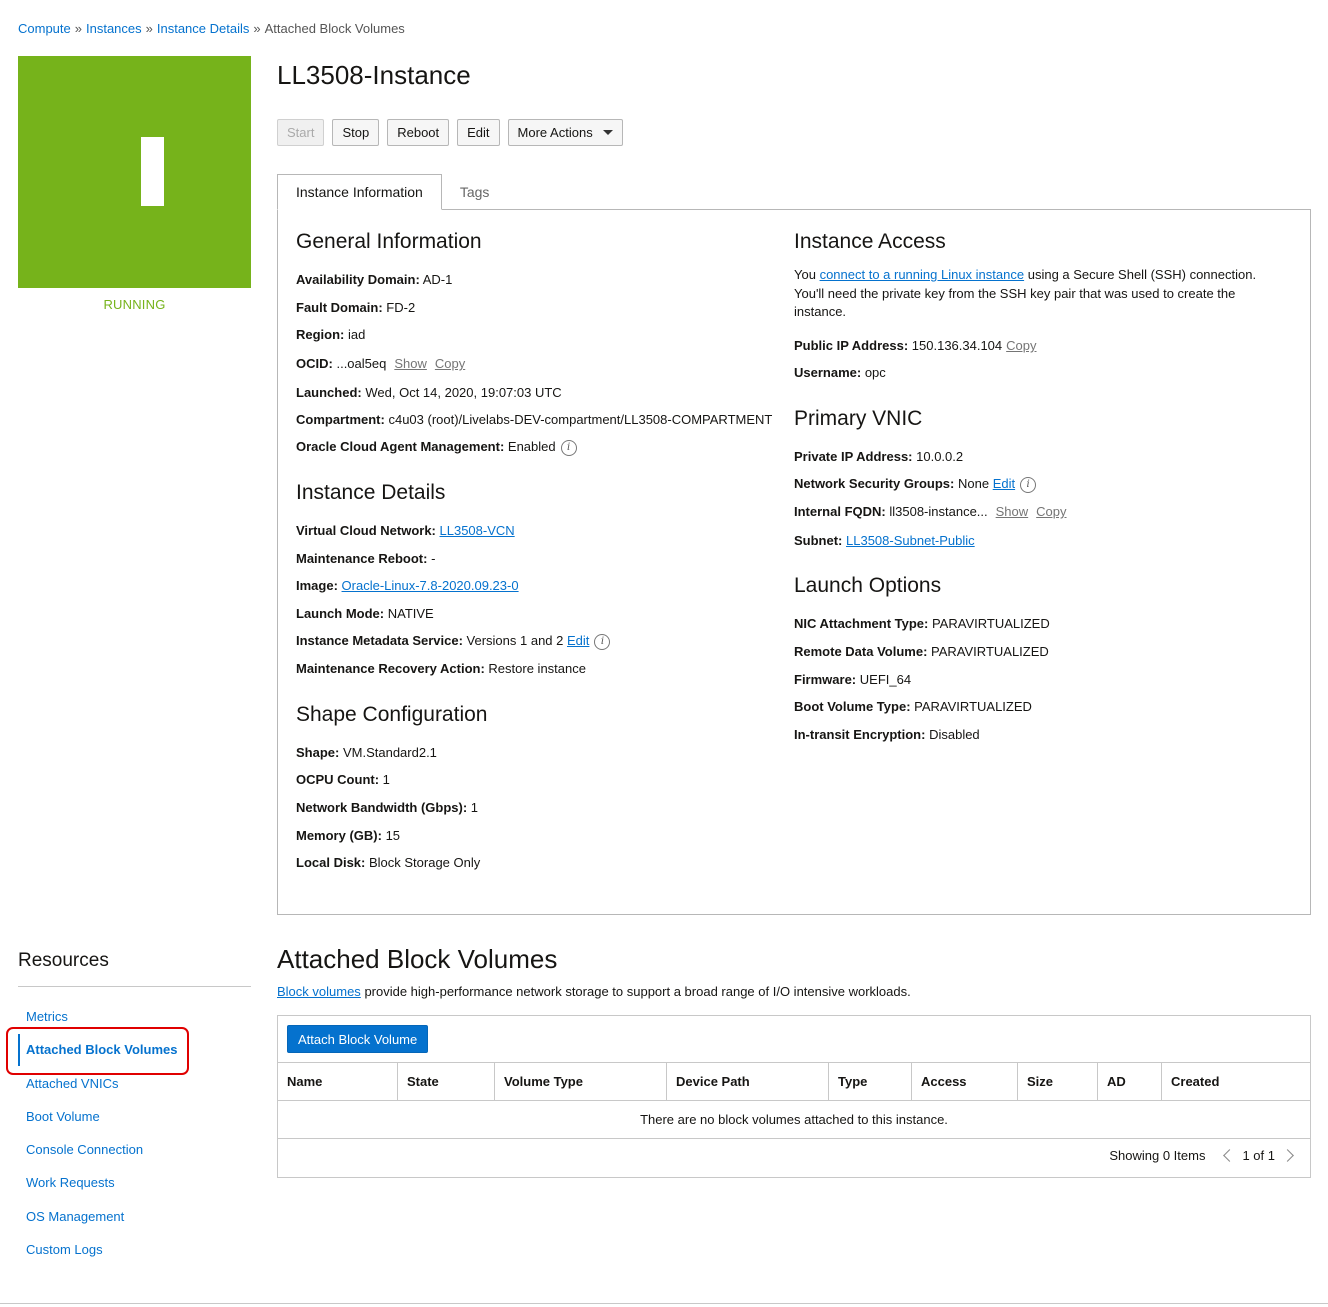 The image size is (1328, 1307). Describe the element at coordinates (337, 1081) in the screenshot. I see `column-header-name: Name` at that location.